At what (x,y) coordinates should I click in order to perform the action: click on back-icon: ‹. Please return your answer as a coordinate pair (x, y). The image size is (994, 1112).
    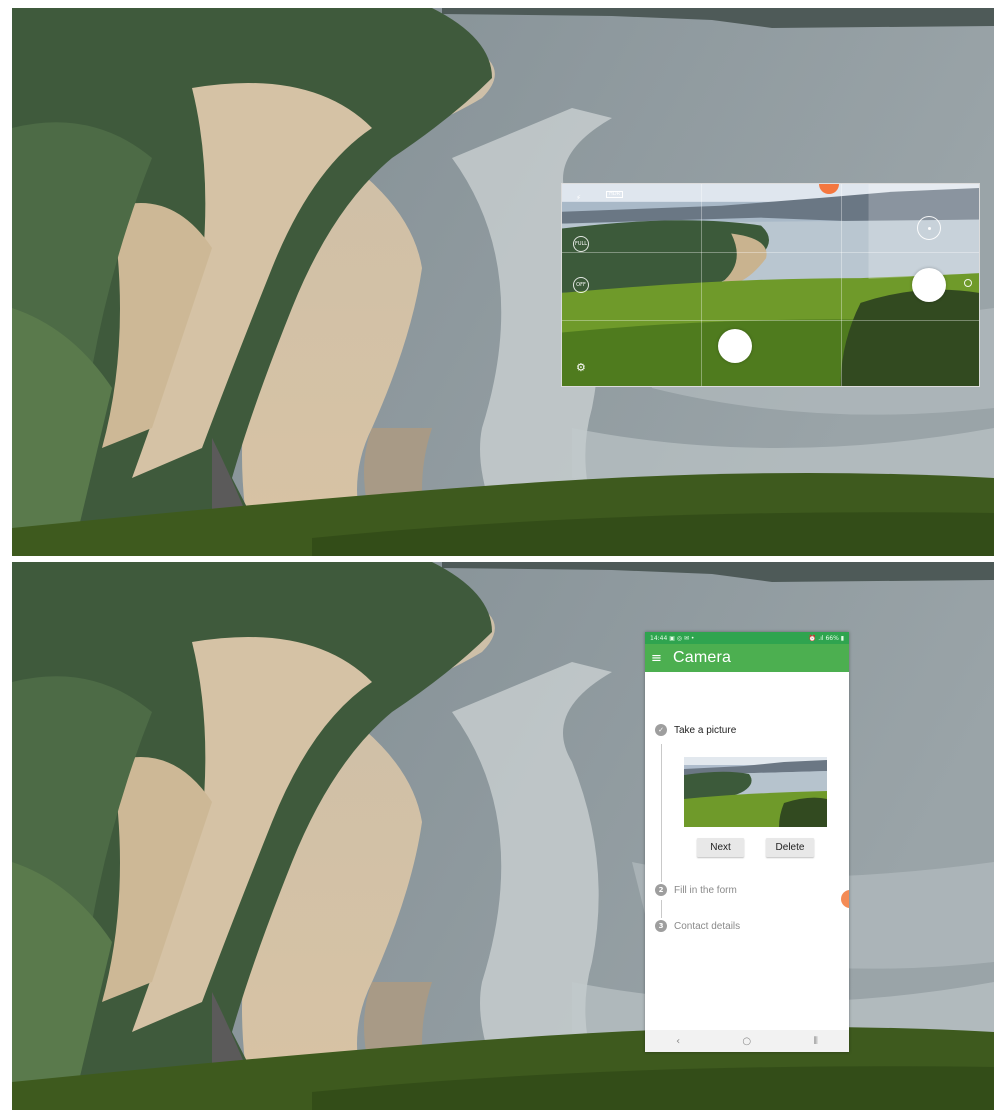
    Looking at the image, I should click on (678, 1041).